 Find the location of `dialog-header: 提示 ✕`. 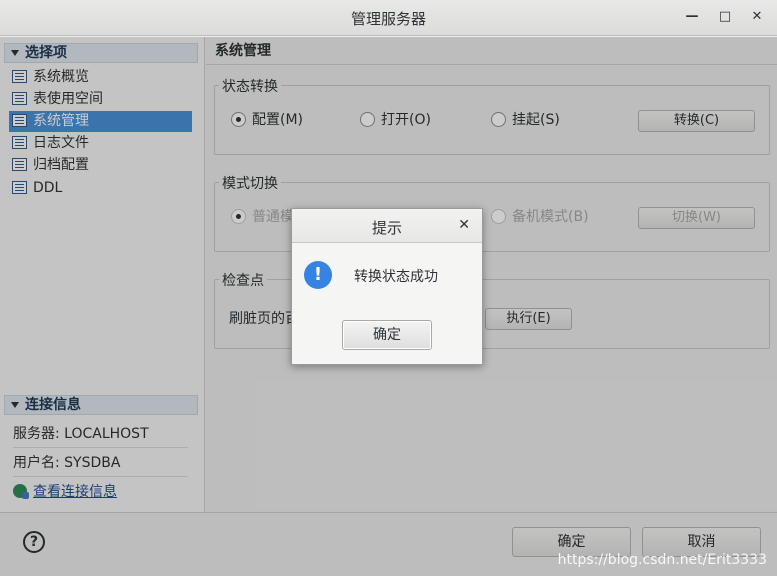

dialog-header: 提示 ✕ is located at coordinates (387, 226).